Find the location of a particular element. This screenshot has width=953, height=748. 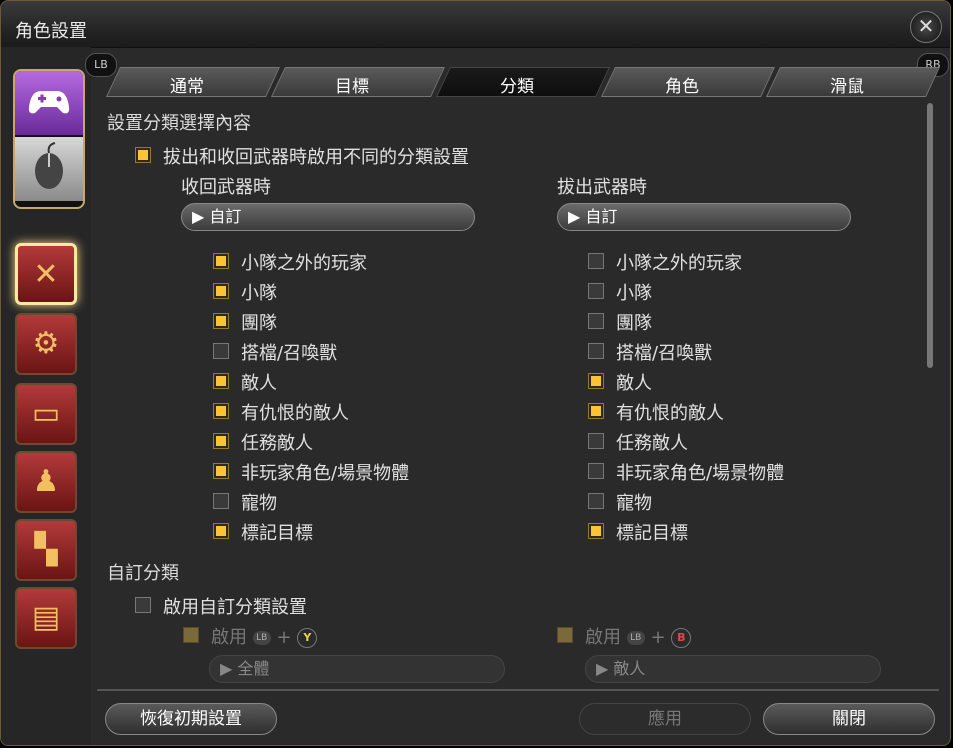

title-bar: 角色設置 ✕ is located at coordinates (475, 24).